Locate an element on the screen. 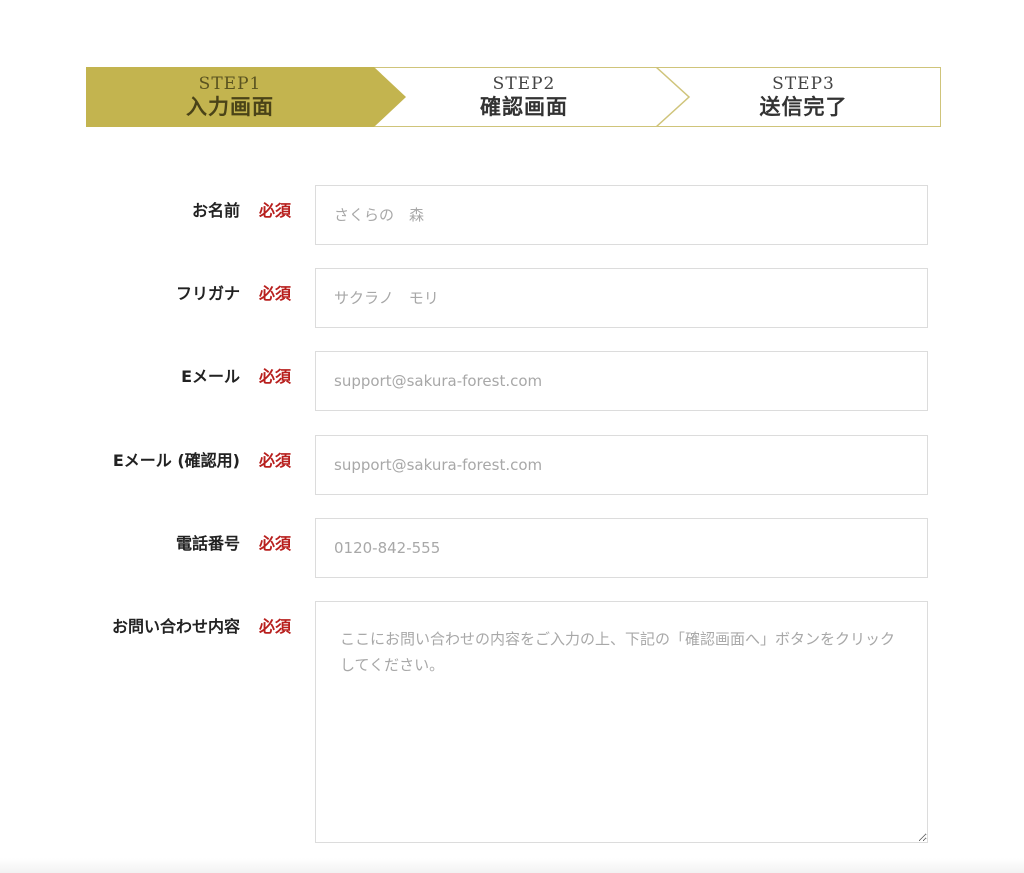 This screenshot has width=1024, height=873. step-2: STEP2 確認画面 is located at coordinates (524, 97).